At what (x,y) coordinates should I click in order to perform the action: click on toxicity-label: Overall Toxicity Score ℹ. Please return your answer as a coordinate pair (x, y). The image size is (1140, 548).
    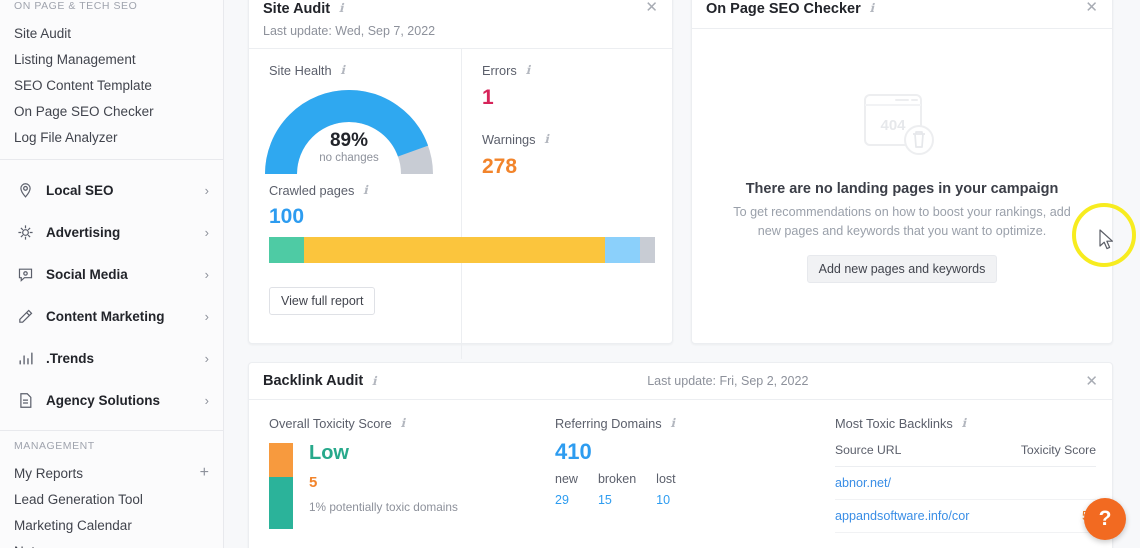
    Looking at the image, I should click on (393, 423).